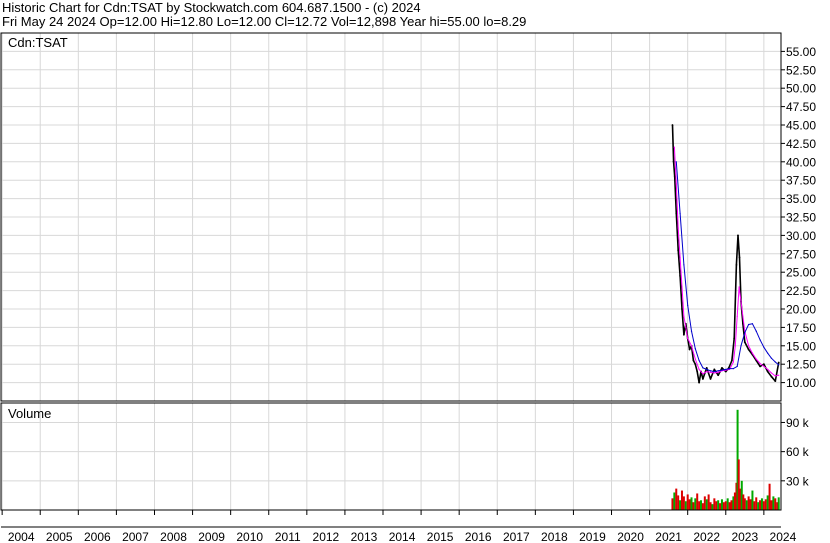  I want to click on x-tick-label: 2015, so click(440, 536).